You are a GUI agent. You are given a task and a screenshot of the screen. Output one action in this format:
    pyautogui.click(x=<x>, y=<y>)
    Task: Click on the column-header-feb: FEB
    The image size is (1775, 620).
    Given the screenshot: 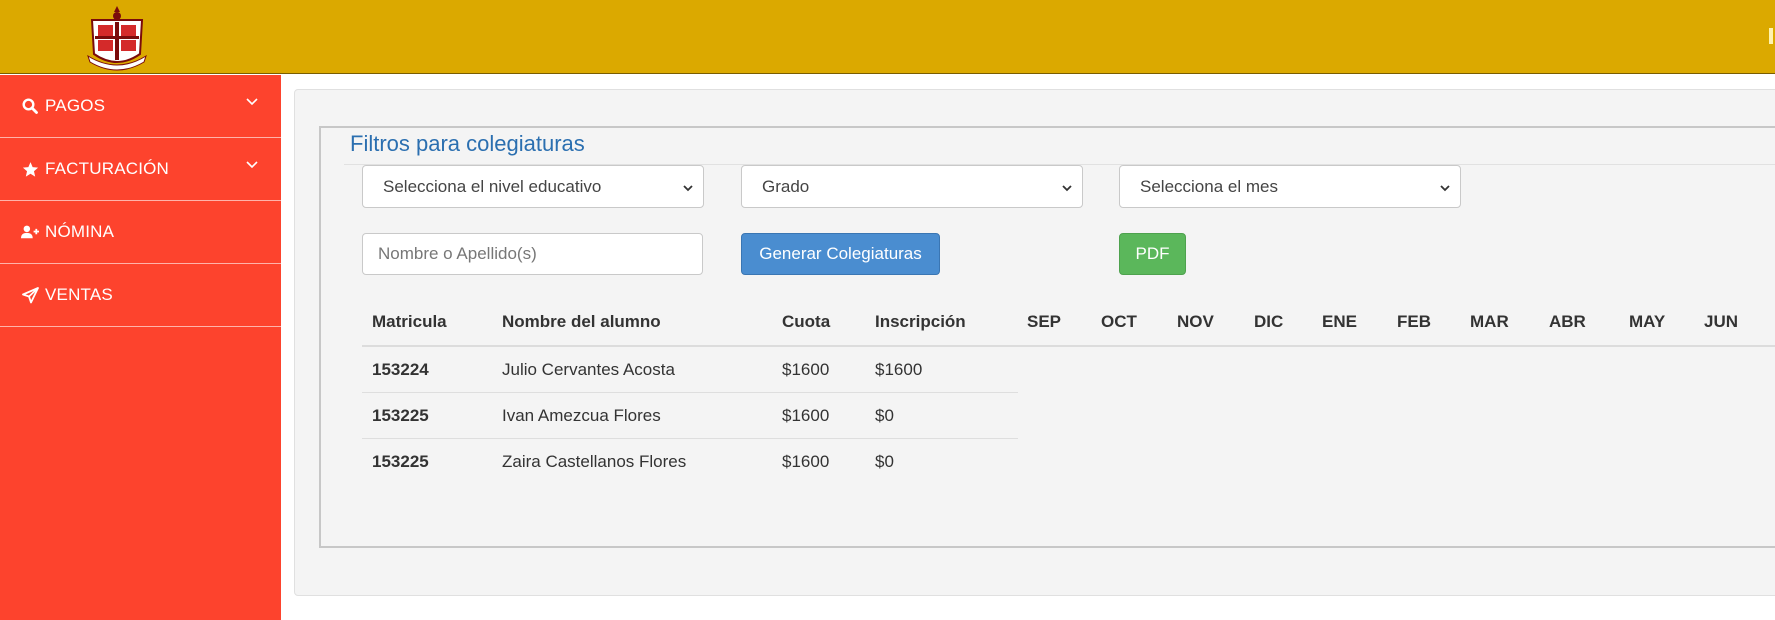 What is the action you would take?
    pyautogui.click(x=1414, y=322)
    